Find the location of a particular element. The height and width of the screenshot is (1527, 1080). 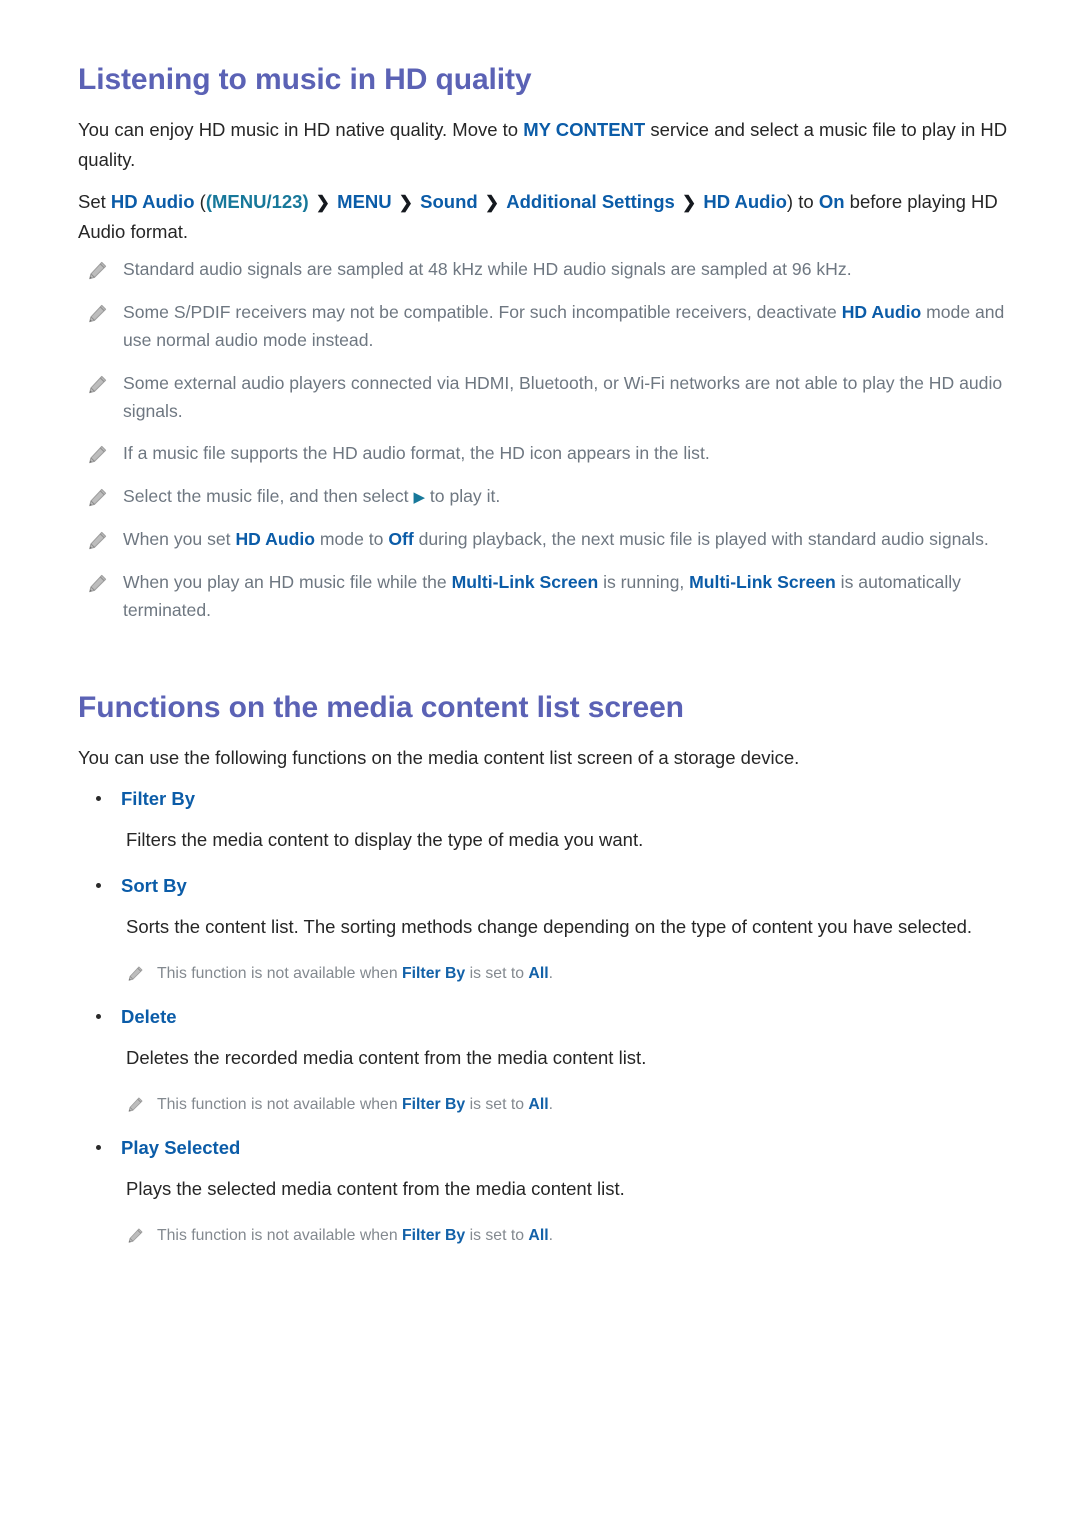

function-item-sort-by: Sort By is located at coordinates (554, 886).